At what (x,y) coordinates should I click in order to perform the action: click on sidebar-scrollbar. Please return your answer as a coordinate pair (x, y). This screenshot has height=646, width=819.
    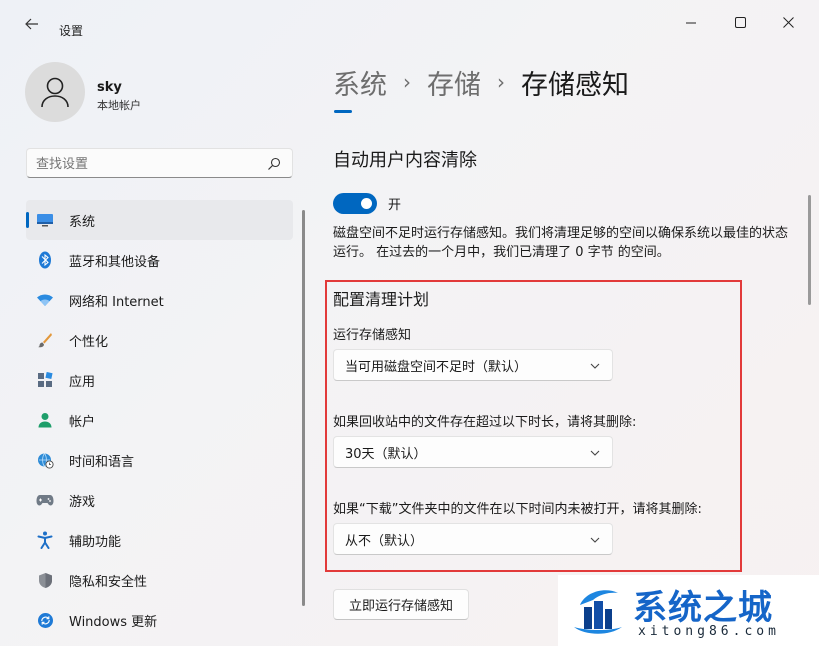
    Looking at the image, I should click on (303, 408).